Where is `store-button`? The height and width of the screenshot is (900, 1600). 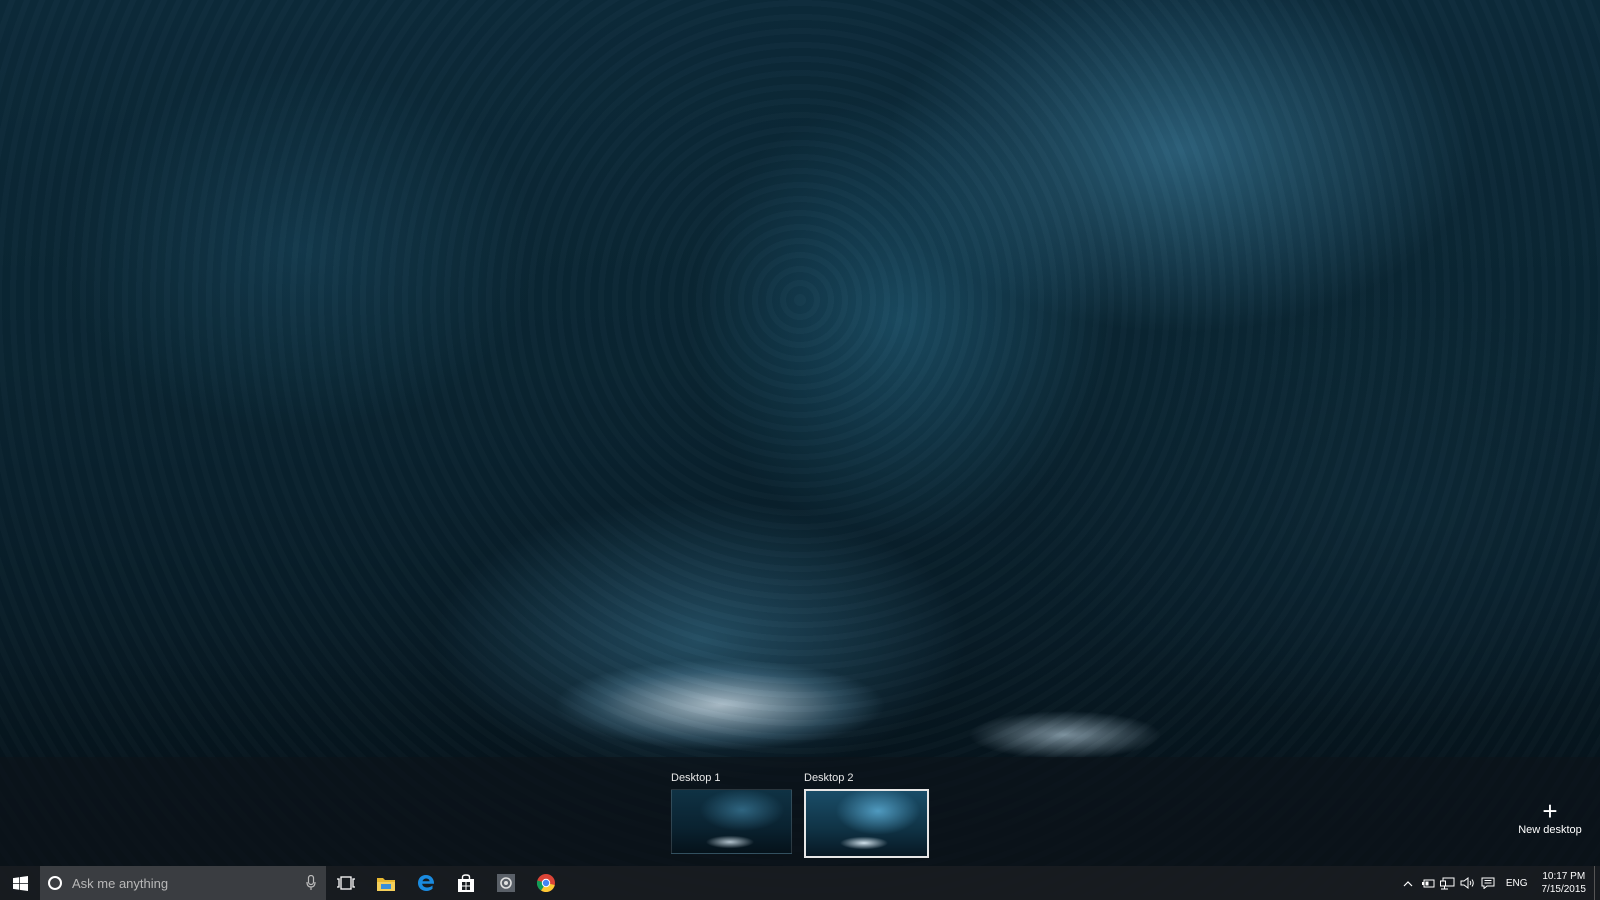 store-button is located at coordinates (466, 883).